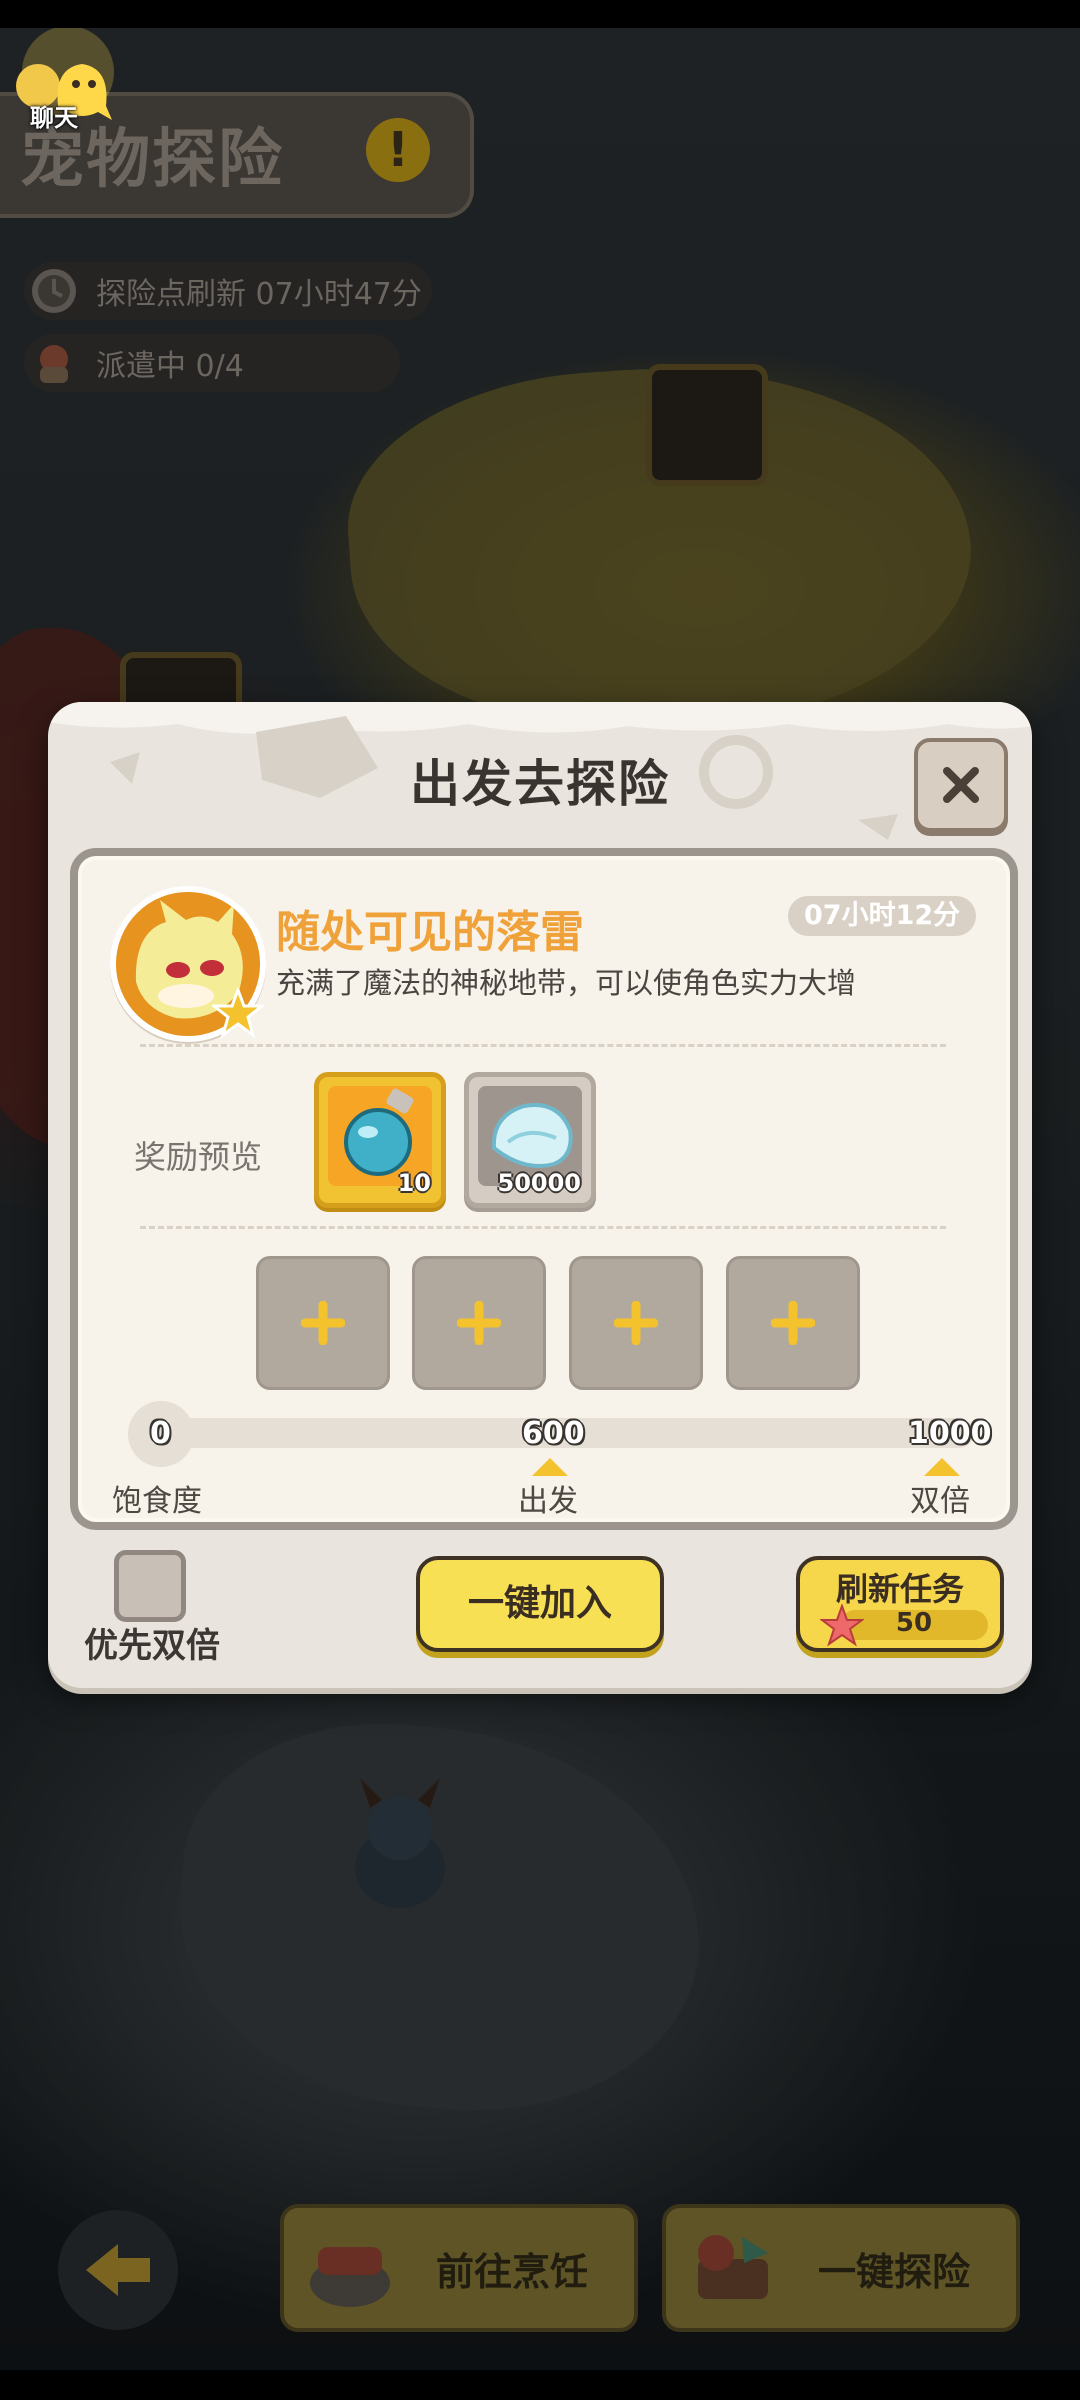  I want to click on reward-count: 10, so click(414, 1183).